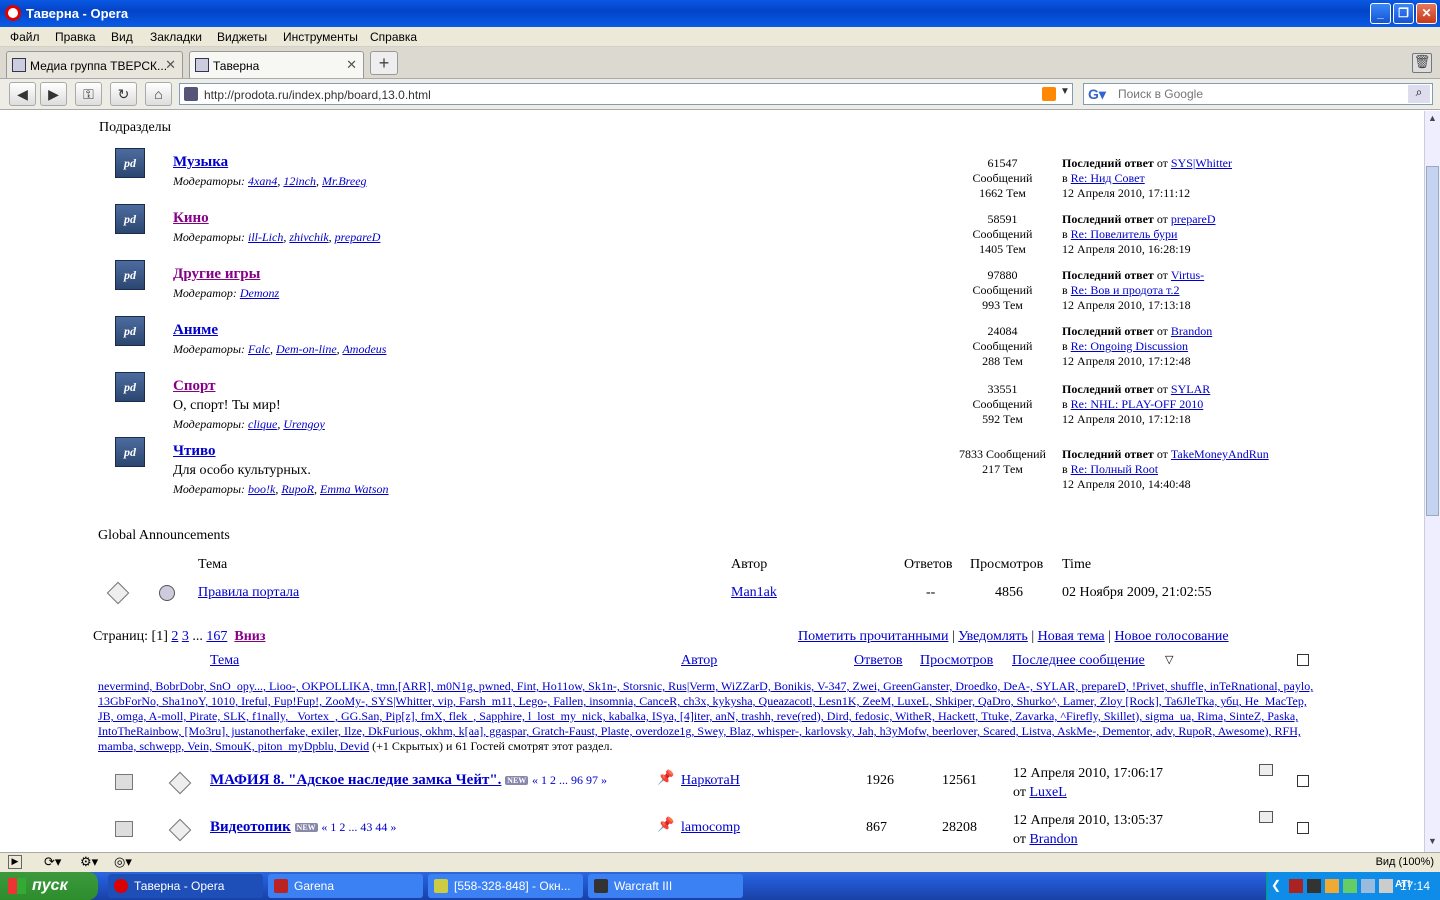  What do you see at coordinates (185, 636) in the screenshot?
I see `pager-page-3: 3` at bounding box center [185, 636].